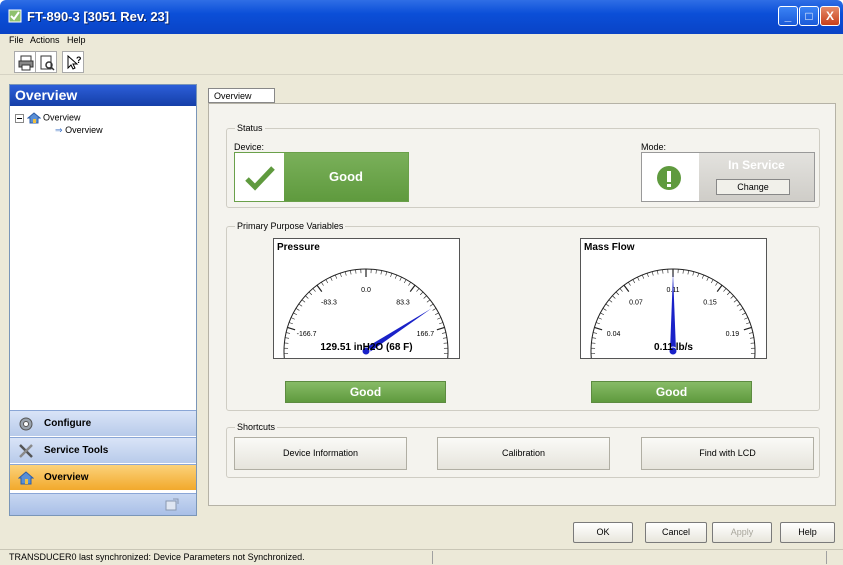 Image resolution: width=843 pixels, height=565 pixels. What do you see at coordinates (172, 505) in the screenshot?
I see `configure-buttons-icon` at bounding box center [172, 505].